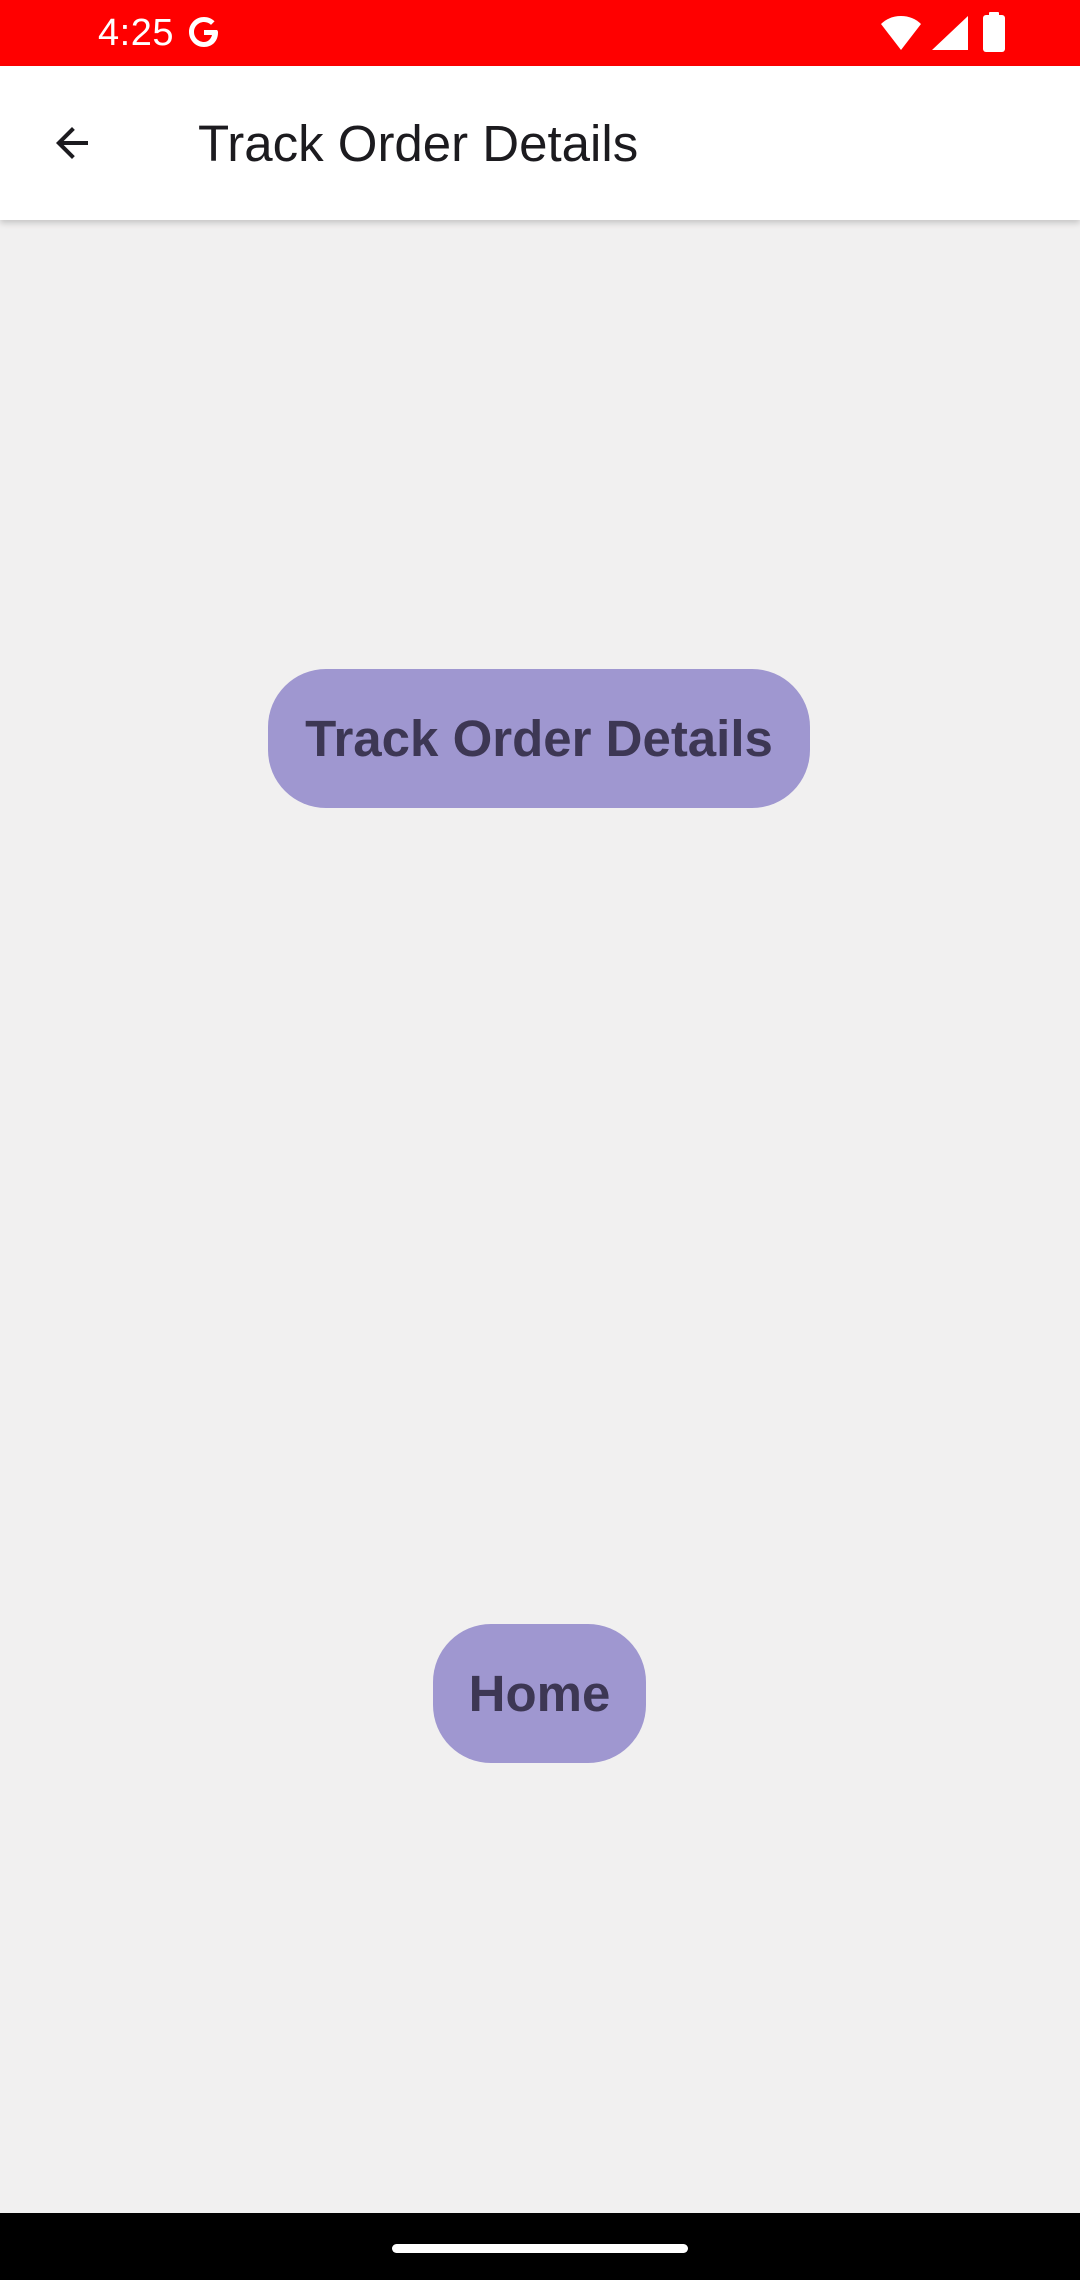 The image size is (1080, 2280). I want to click on home-indicator, so click(540, 2248).